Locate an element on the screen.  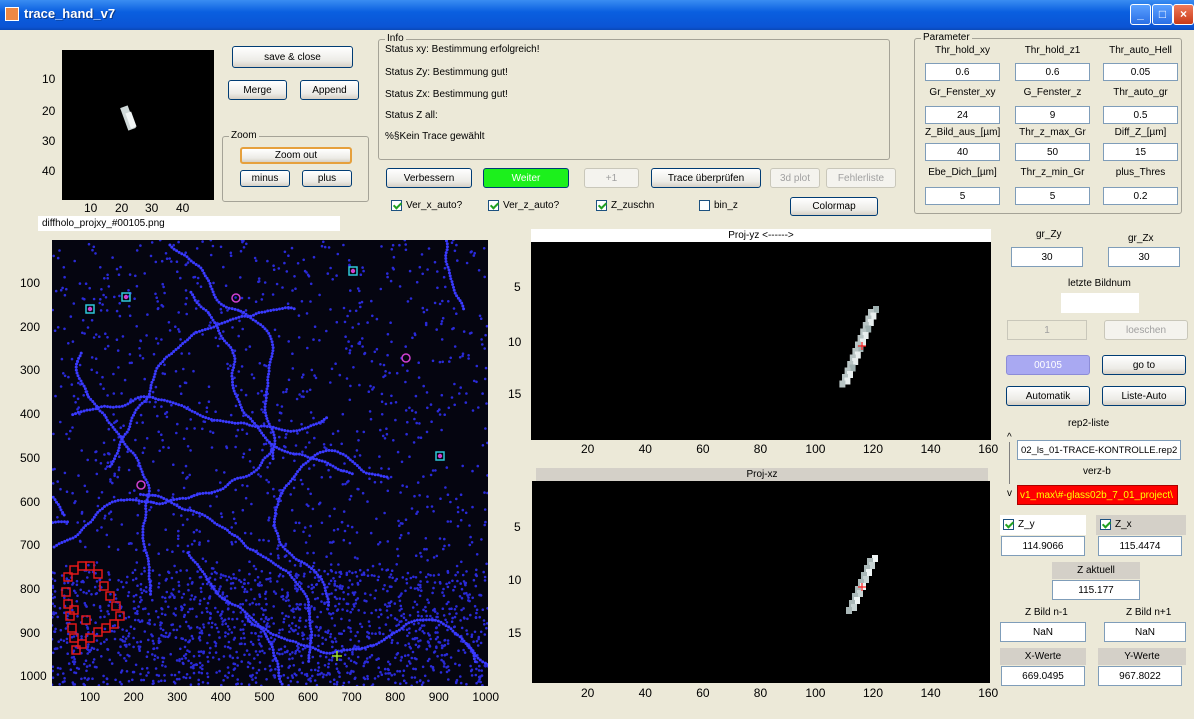
window-title: trace_hand_v7 is located at coordinates (70, 13).